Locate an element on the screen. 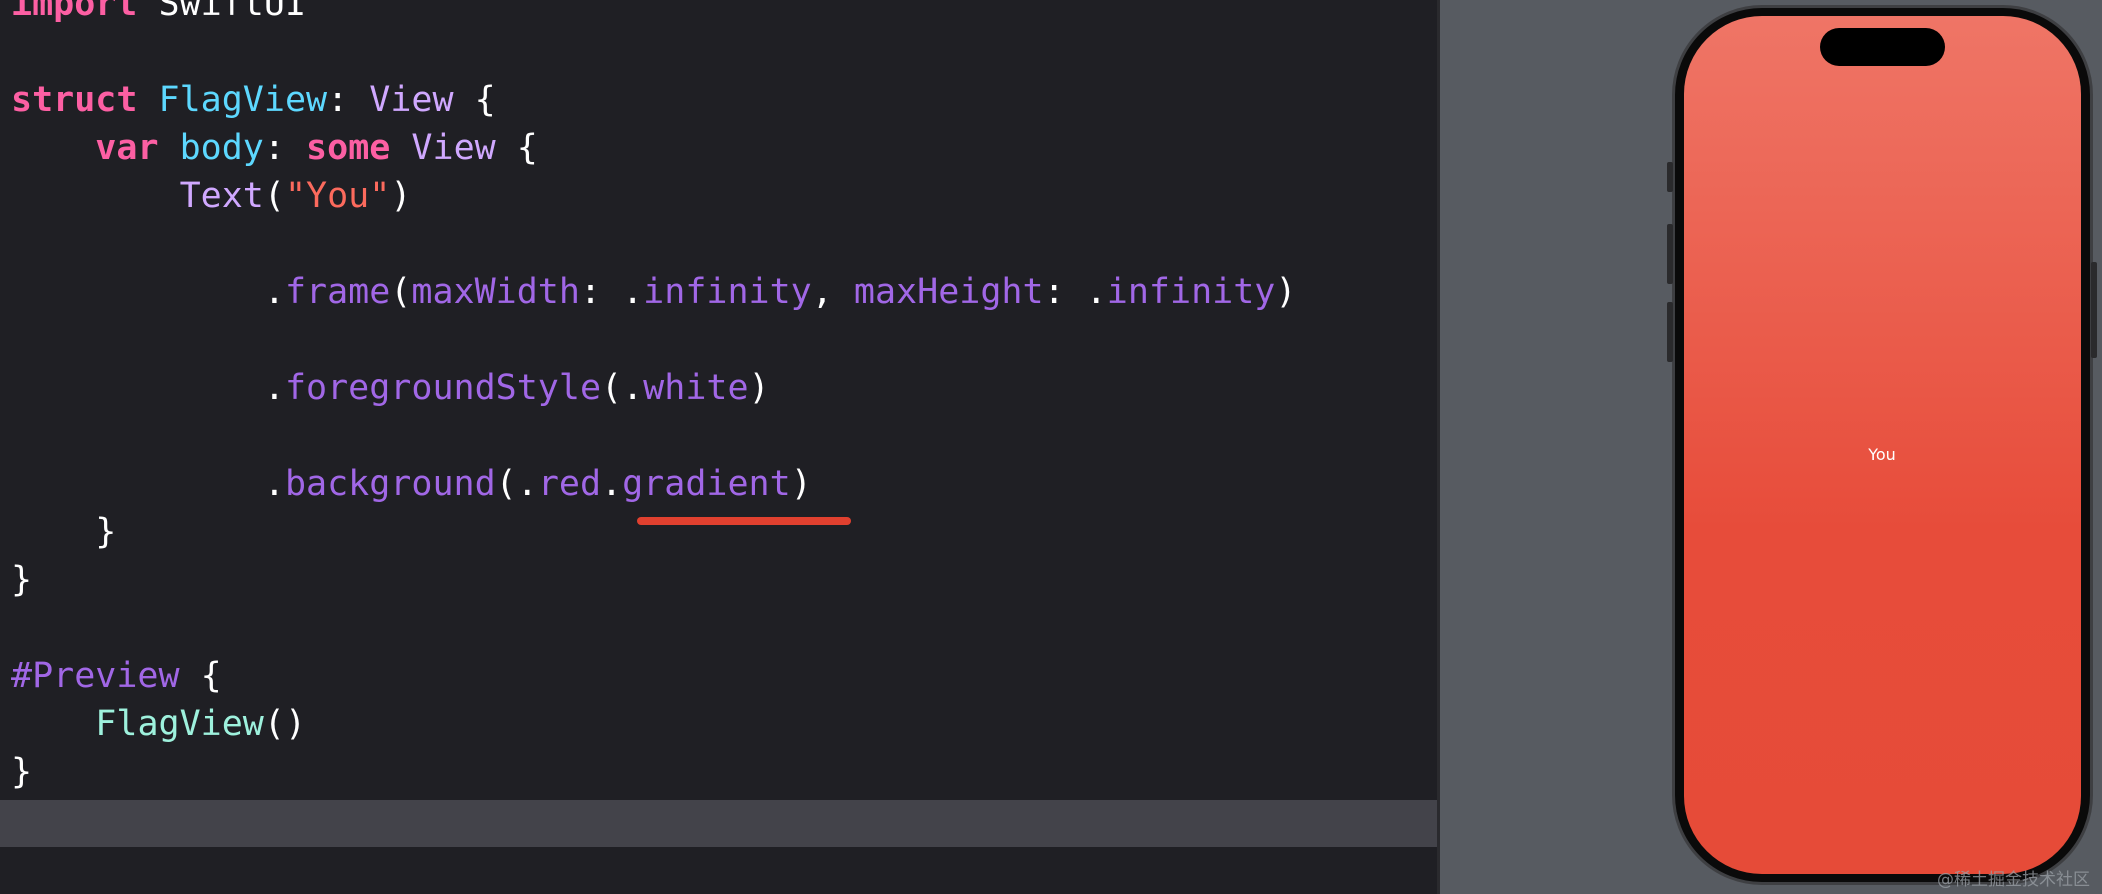 This screenshot has width=2102, height=894. code-token: #Preview is located at coordinates (95, 676).